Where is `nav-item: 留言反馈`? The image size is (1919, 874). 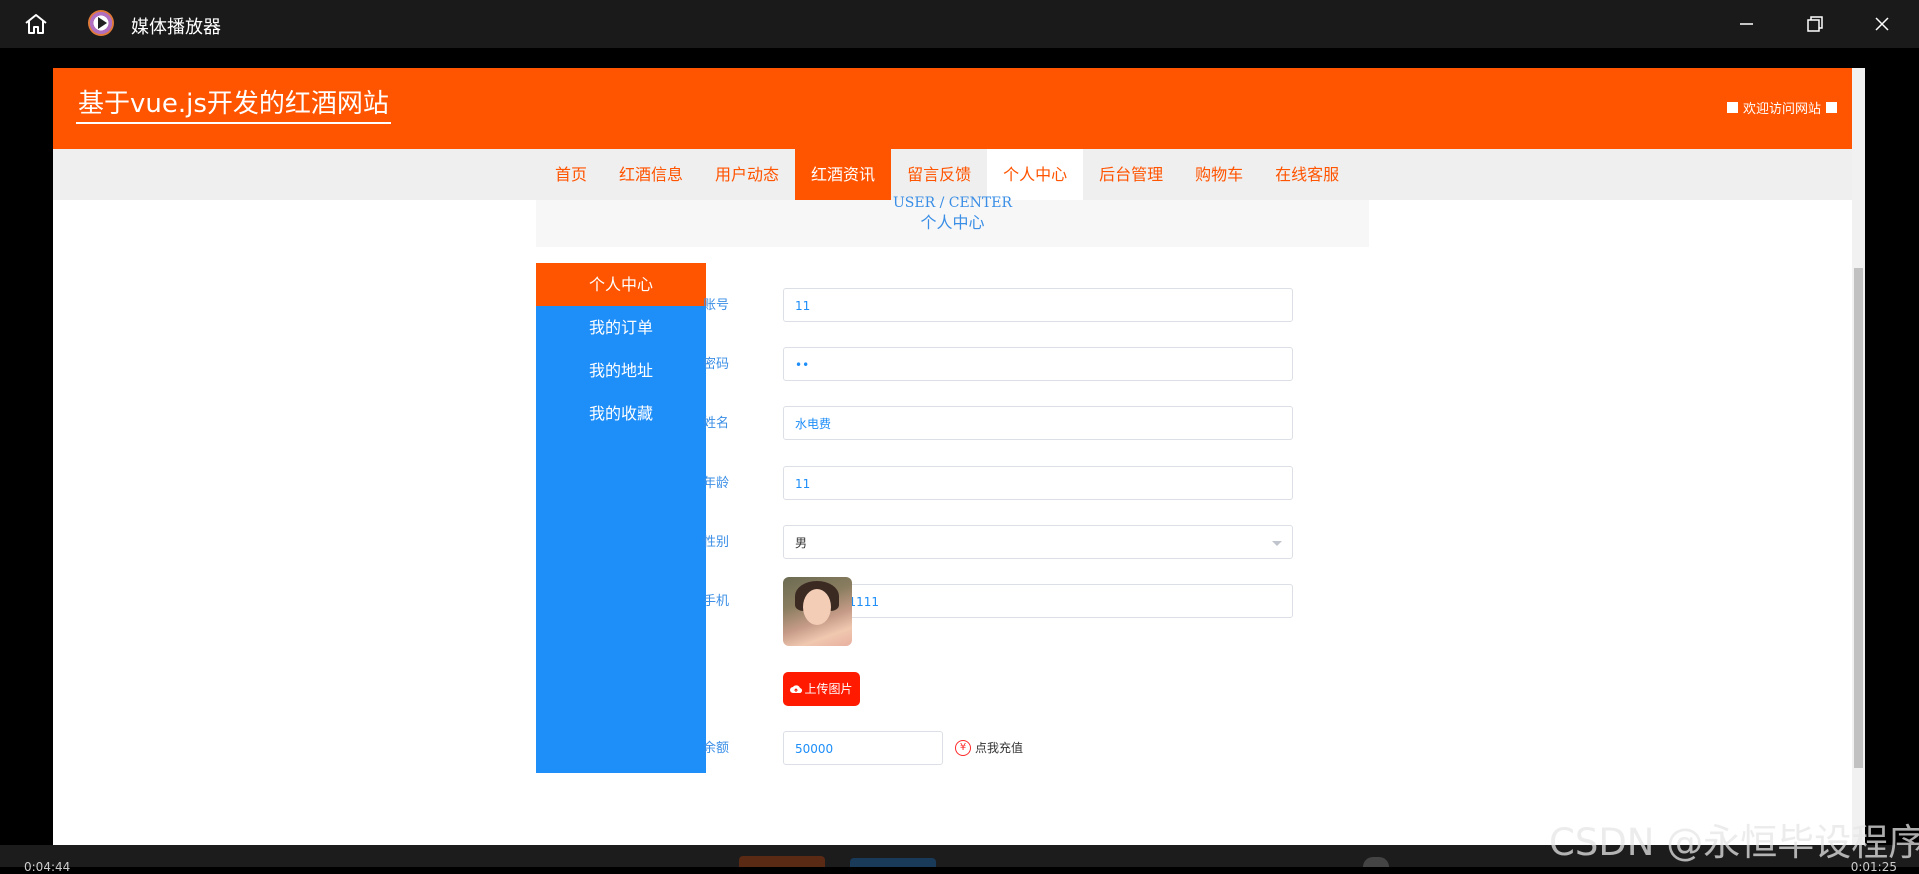
nav-item: 留言反馈 is located at coordinates (939, 174).